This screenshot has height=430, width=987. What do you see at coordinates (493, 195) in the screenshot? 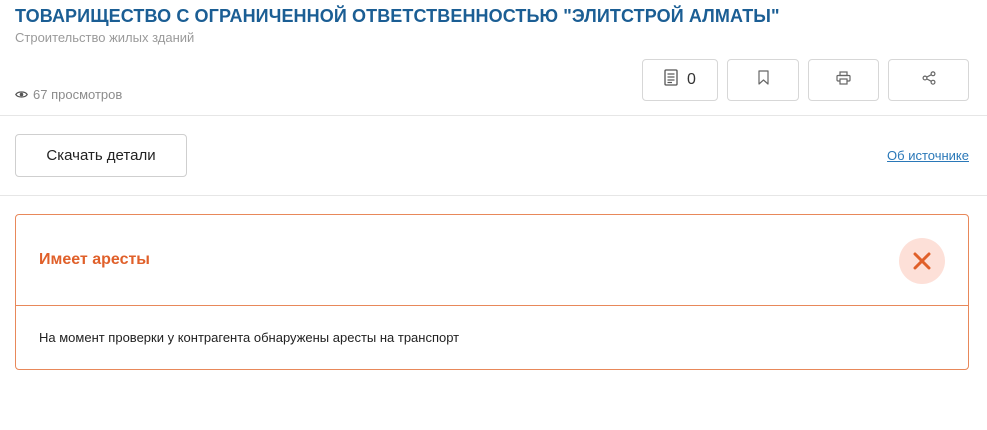
I see `actions-divider` at bounding box center [493, 195].